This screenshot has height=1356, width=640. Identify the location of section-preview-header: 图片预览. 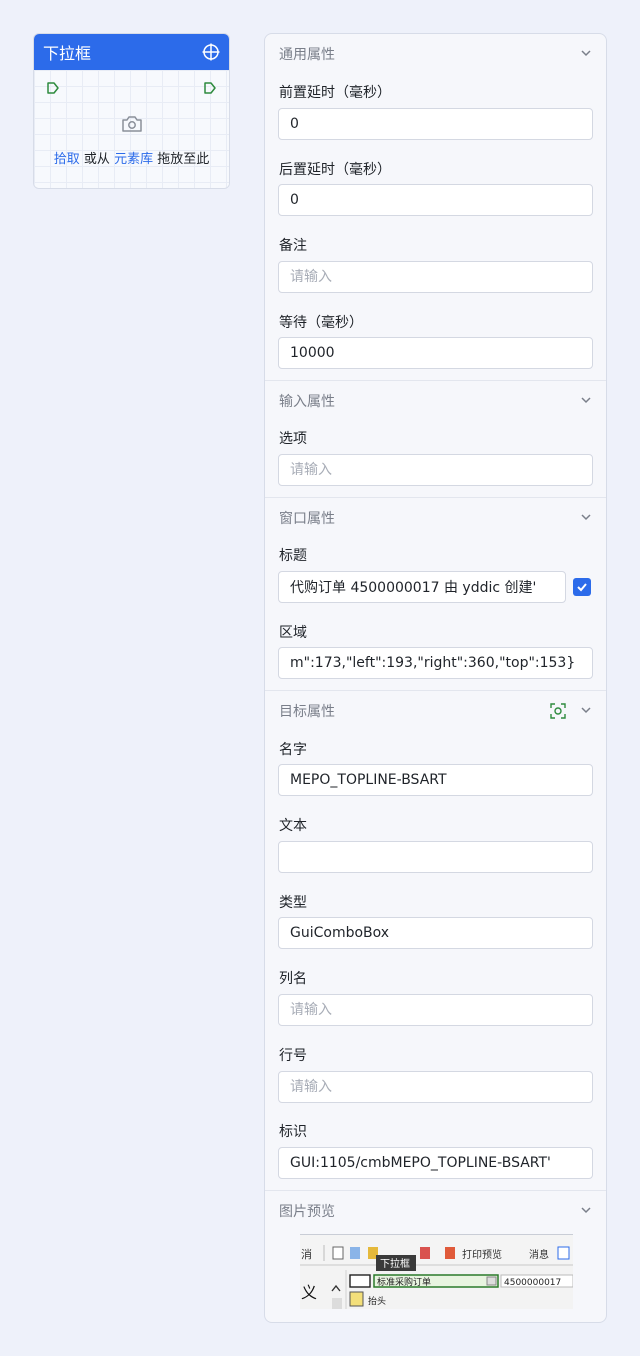
(435, 1211).